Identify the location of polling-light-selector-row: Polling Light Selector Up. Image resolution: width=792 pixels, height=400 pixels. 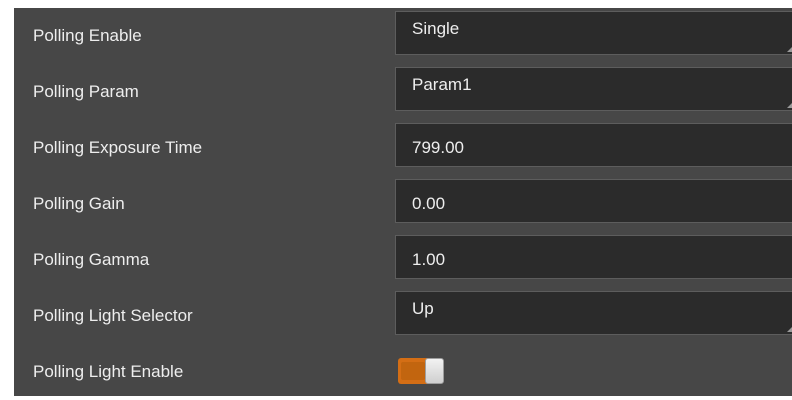
(403, 316).